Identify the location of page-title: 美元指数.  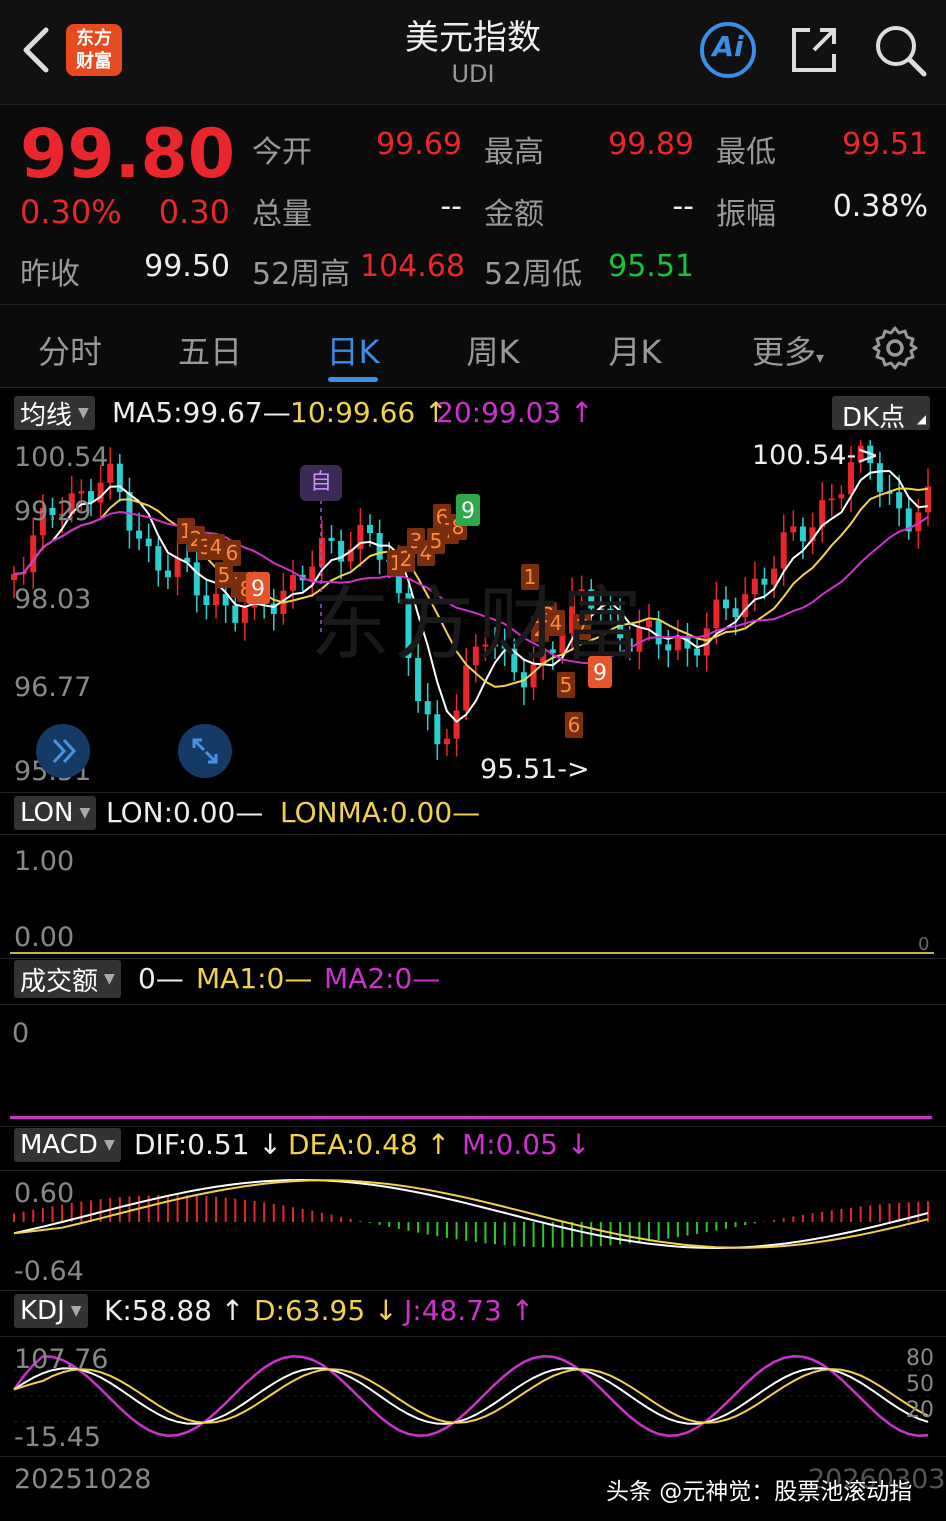
(473, 38).